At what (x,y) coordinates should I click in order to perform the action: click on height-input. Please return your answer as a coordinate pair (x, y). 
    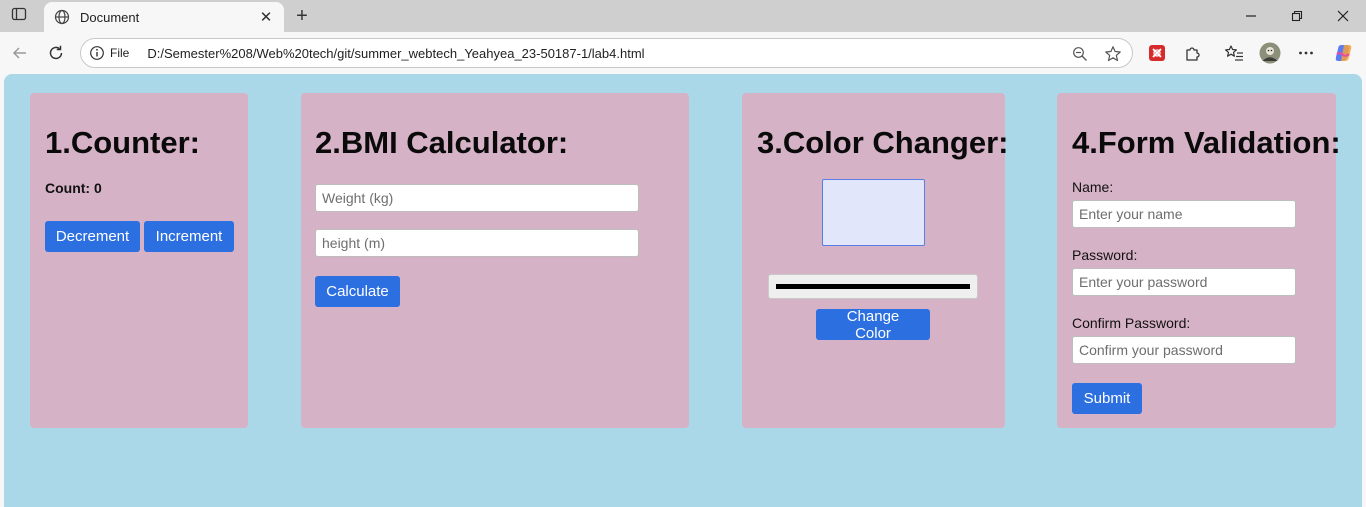
    Looking at the image, I should click on (477, 243).